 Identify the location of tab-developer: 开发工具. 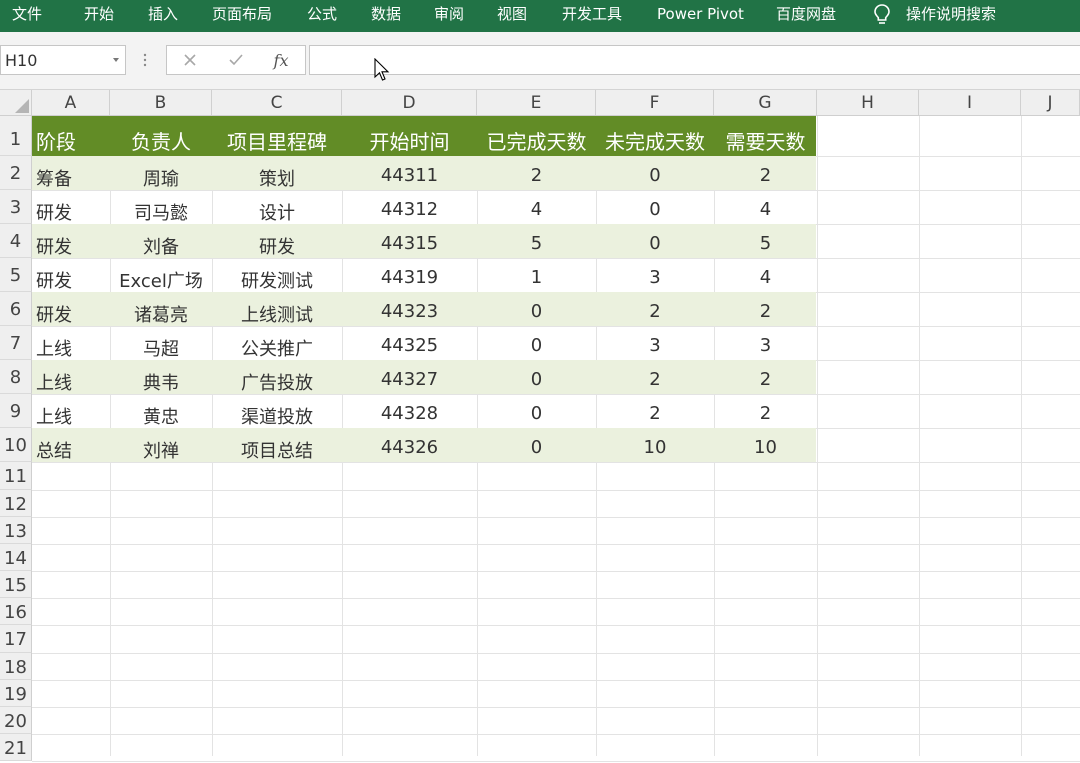
(592, 16).